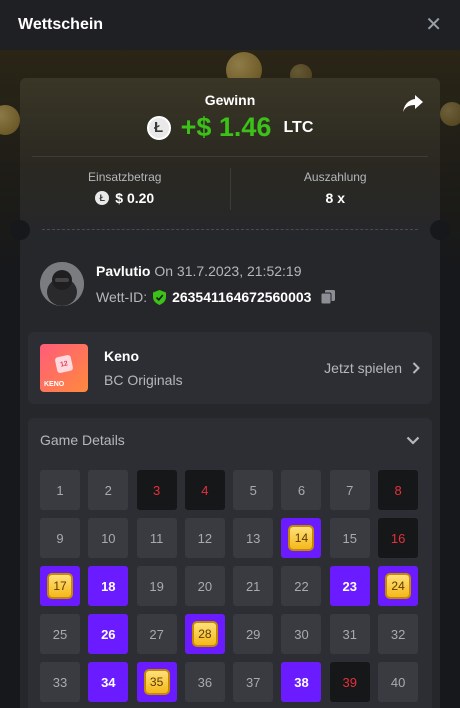 Image resolution: width=460 pixels, height=708 pixels. I want to click on keno-cell-6: 6, so click(301, 490).